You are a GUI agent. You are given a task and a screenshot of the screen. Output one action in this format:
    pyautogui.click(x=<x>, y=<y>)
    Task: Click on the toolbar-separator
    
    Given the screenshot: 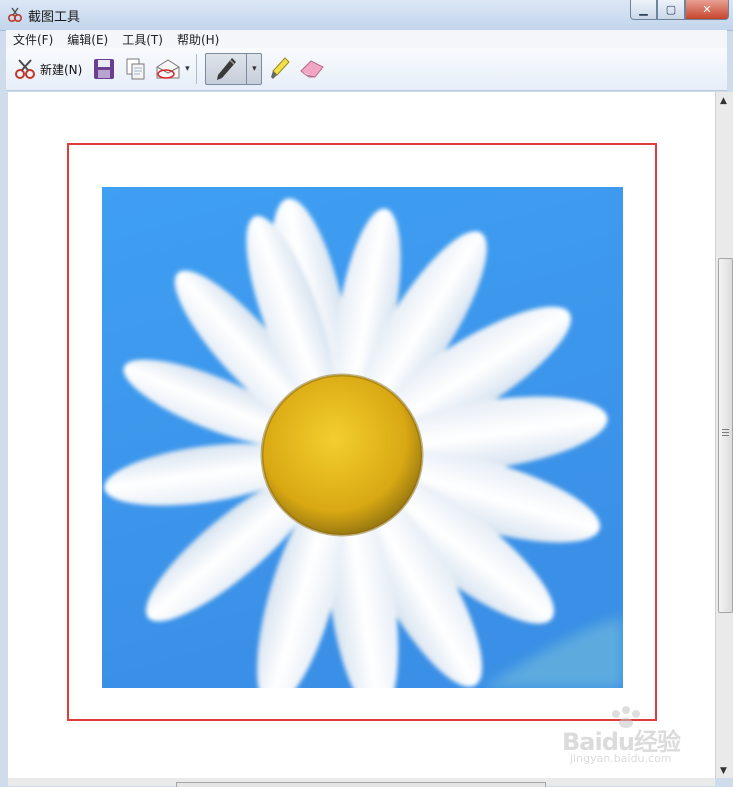 What is the action you would take?
    pyautogui.click(x=197, y=69)
    